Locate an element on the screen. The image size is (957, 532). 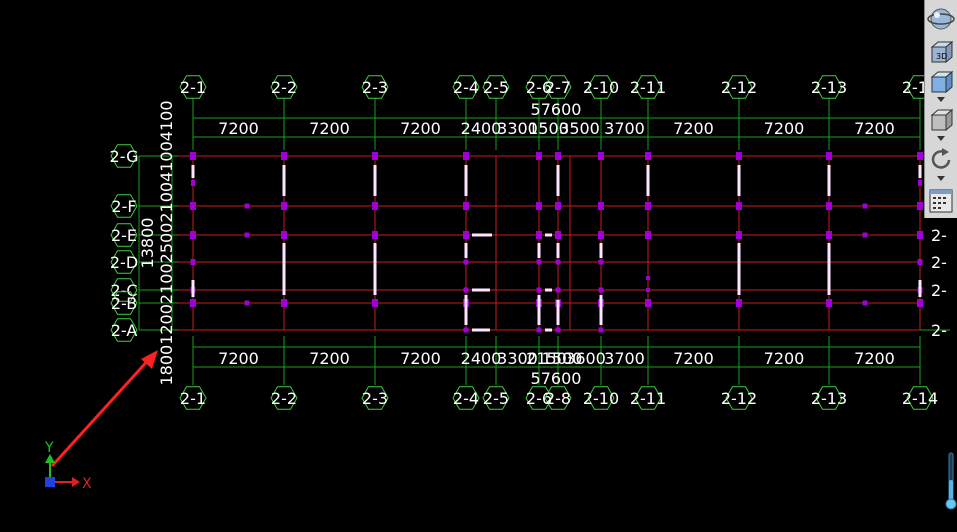
axis-label-bottom: 2-1 is located at coordinates (193, 398).